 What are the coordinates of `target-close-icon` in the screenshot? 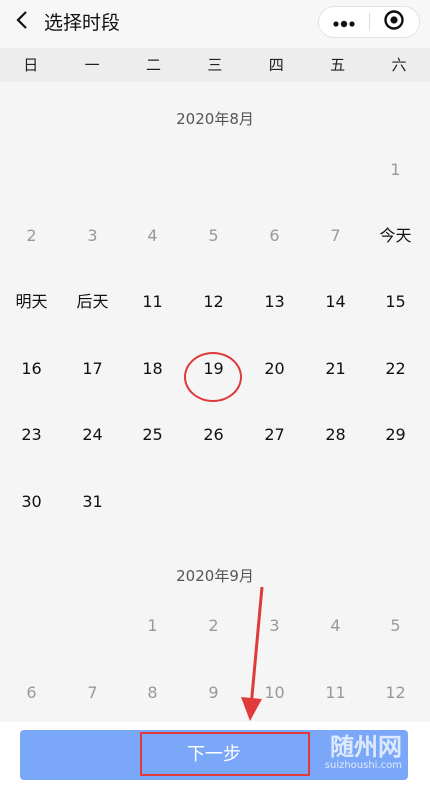 It's located at (394, 22).